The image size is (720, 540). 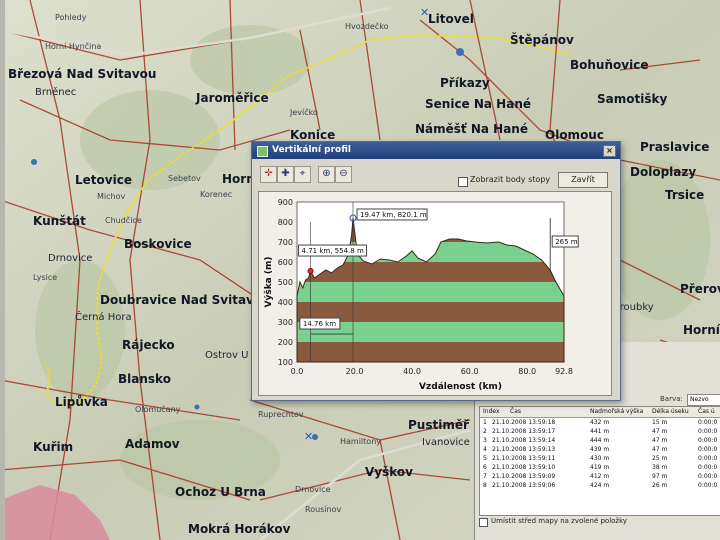 What do you see at coordinates (285, 322) in the screenshot?
I see `y-tick-label: 300` at bounding box center [285, 322].